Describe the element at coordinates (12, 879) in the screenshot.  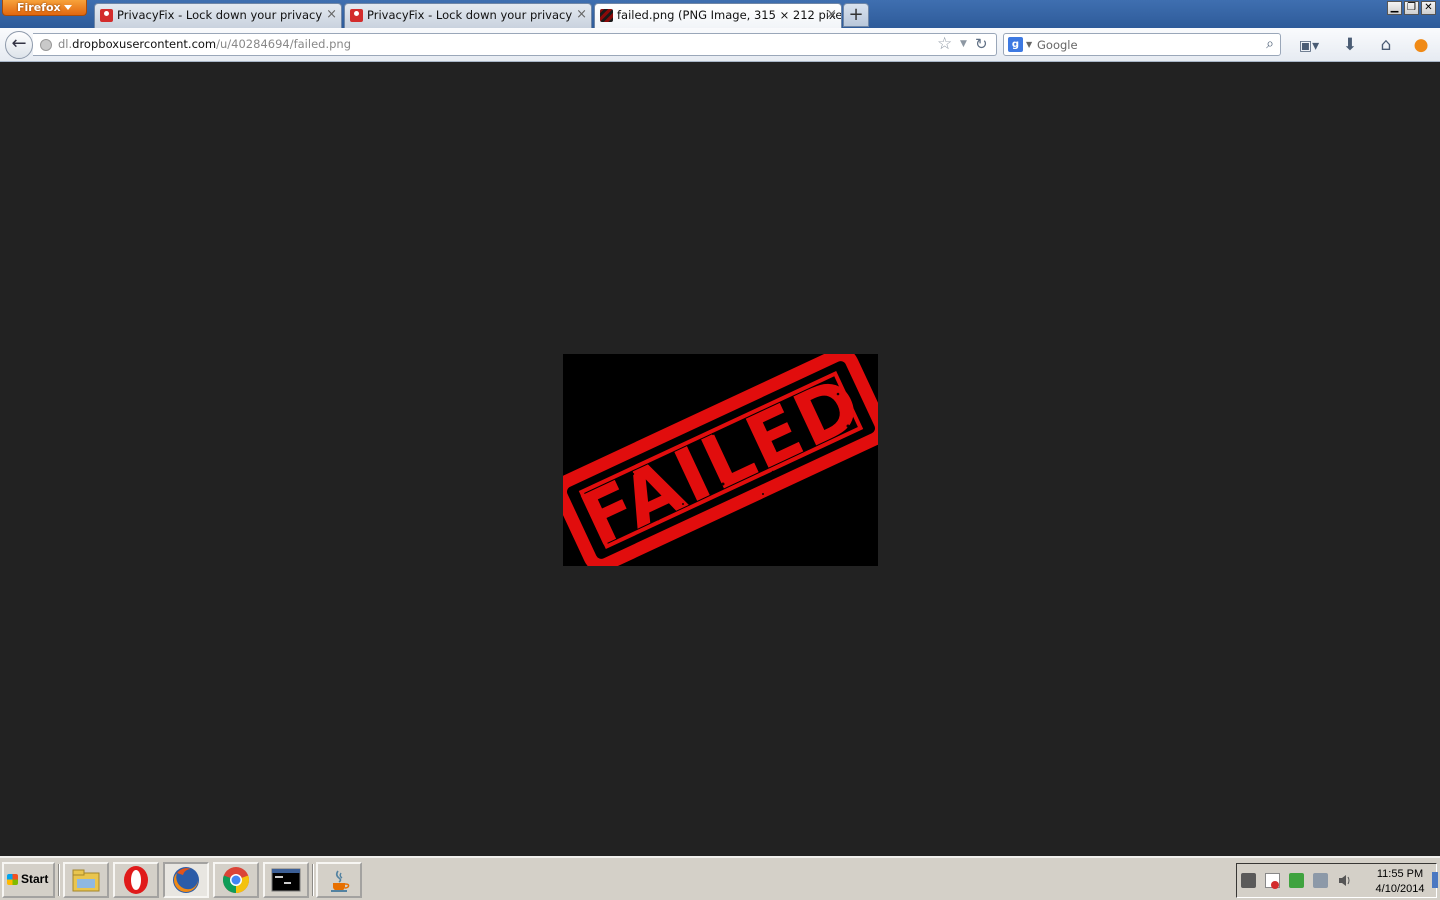
I see `windows-logo-icon` at that location.